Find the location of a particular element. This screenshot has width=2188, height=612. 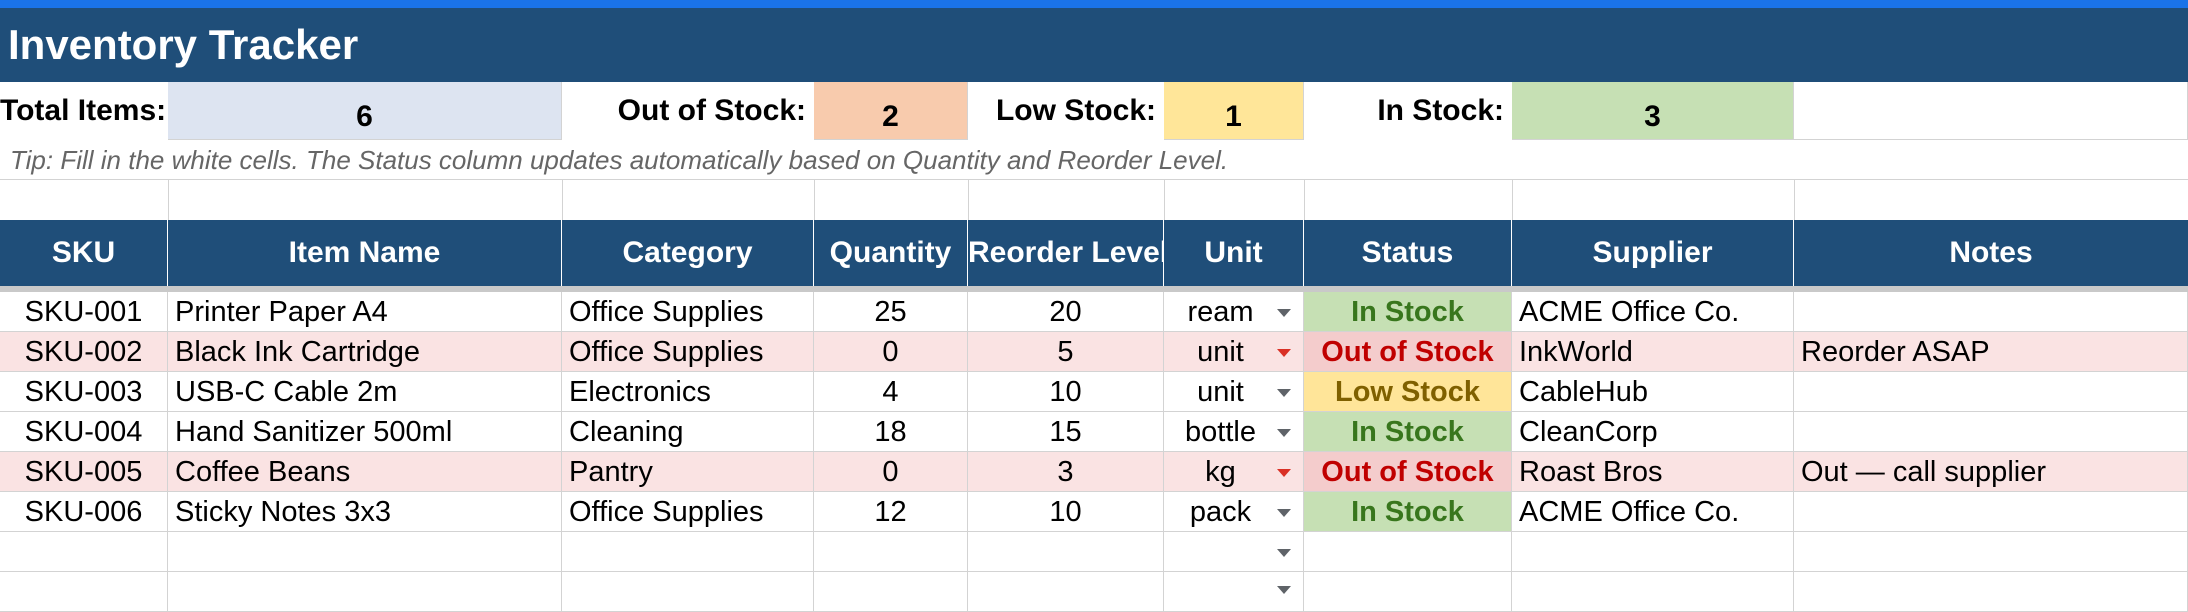

cell-unit-dropdown: pack is located at coordinates (1234, 512).